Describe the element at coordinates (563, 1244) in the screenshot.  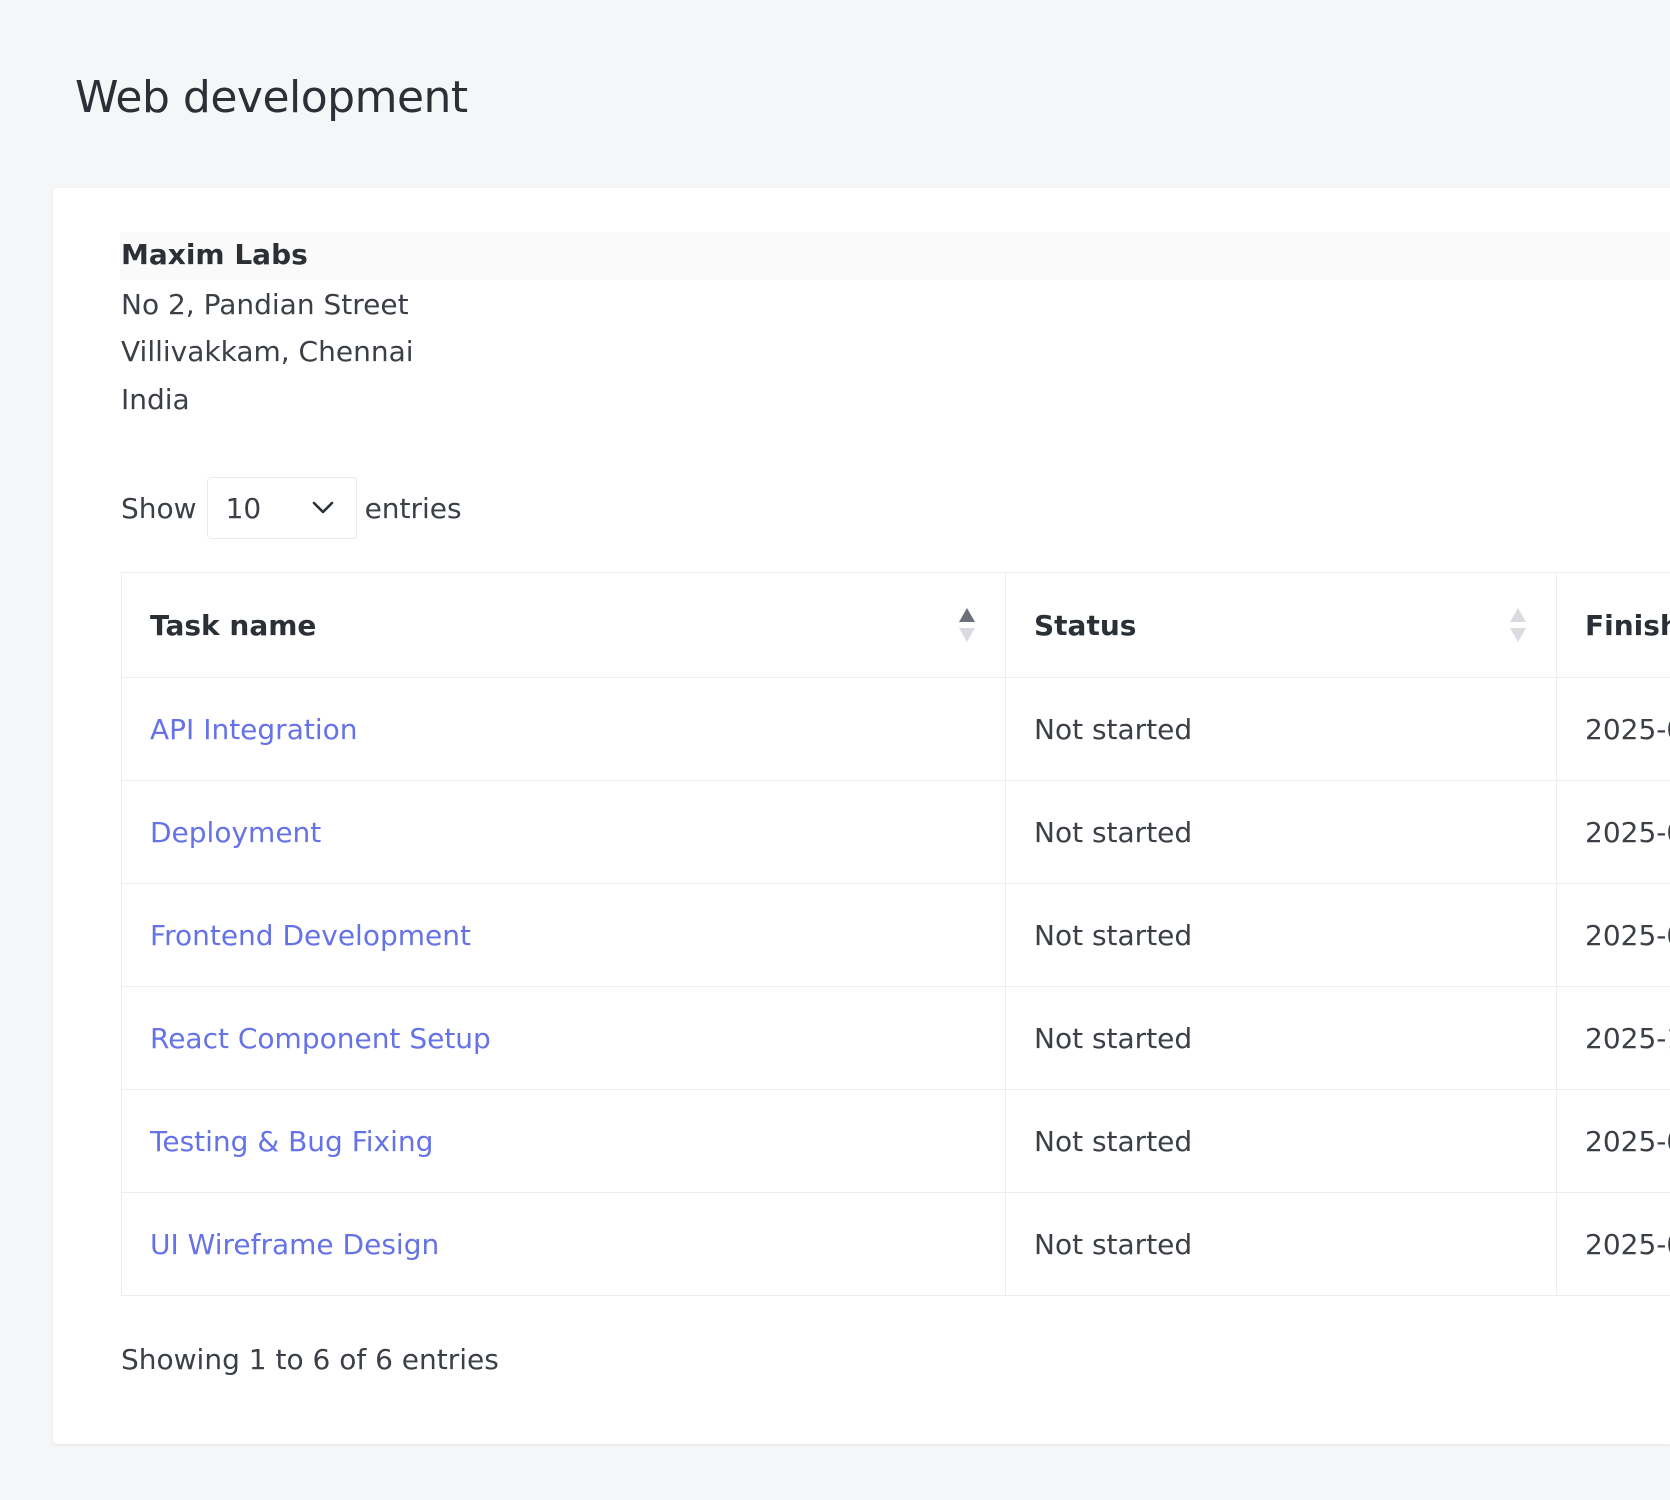
I see `task-name-cell: UI Wireframe Design` at that location.